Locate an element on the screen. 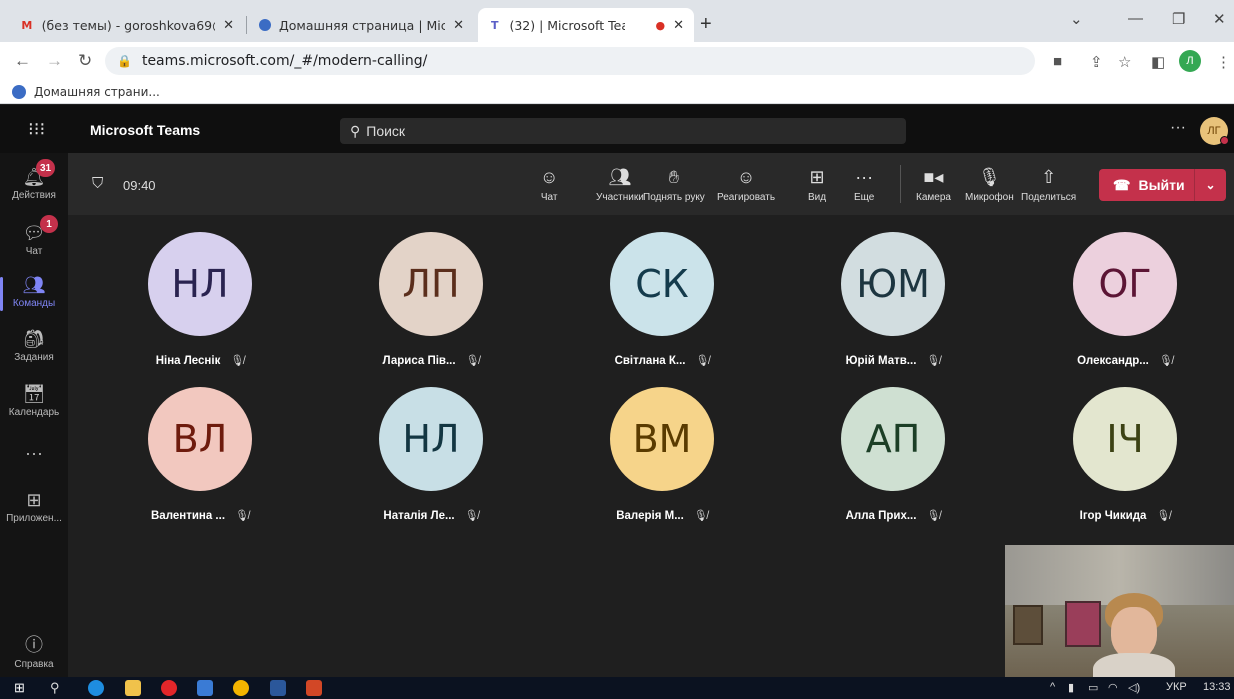 The height and width of the screenshot is (699, 1234). participant-tile: ВЛ Валентина ... 🎙︎̸ is located at coordinates (200, 454).